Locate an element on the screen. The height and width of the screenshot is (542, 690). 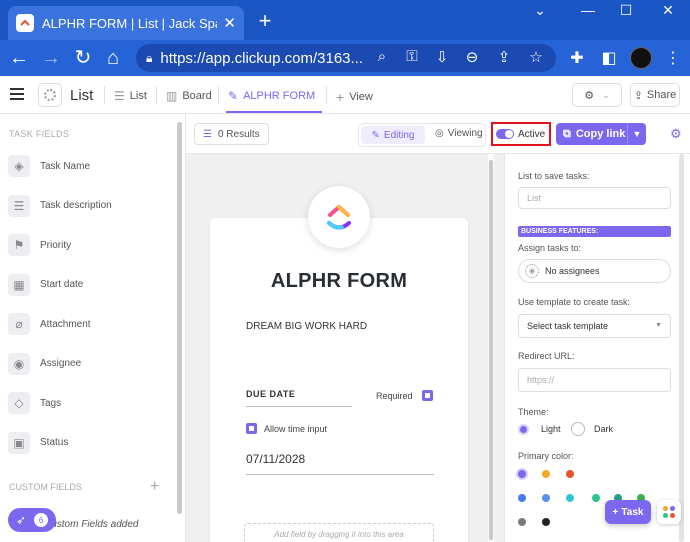
chevron-down-icon: ⌄ is located at coordinates (540, 10).